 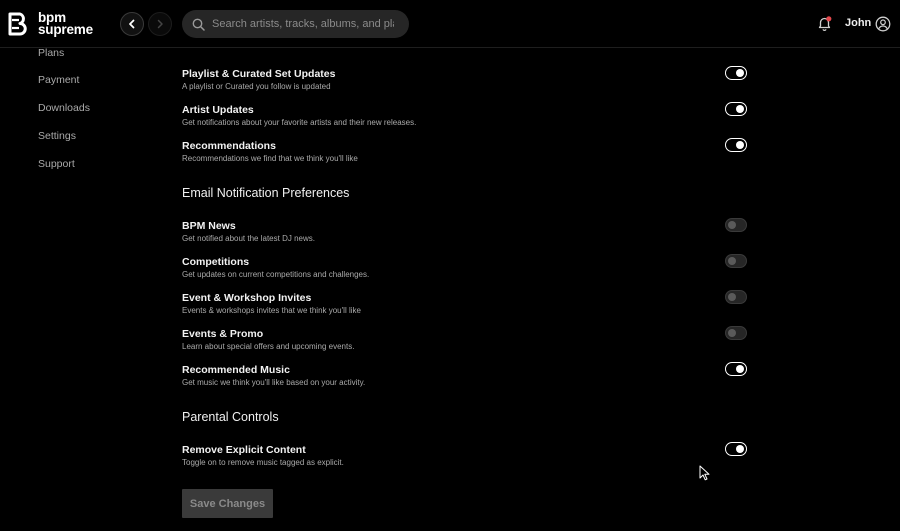 What do you see at coordinates (216, 262) in the screenshot?
I see `setting-title: Competitions` at bounding box center [216, 262].